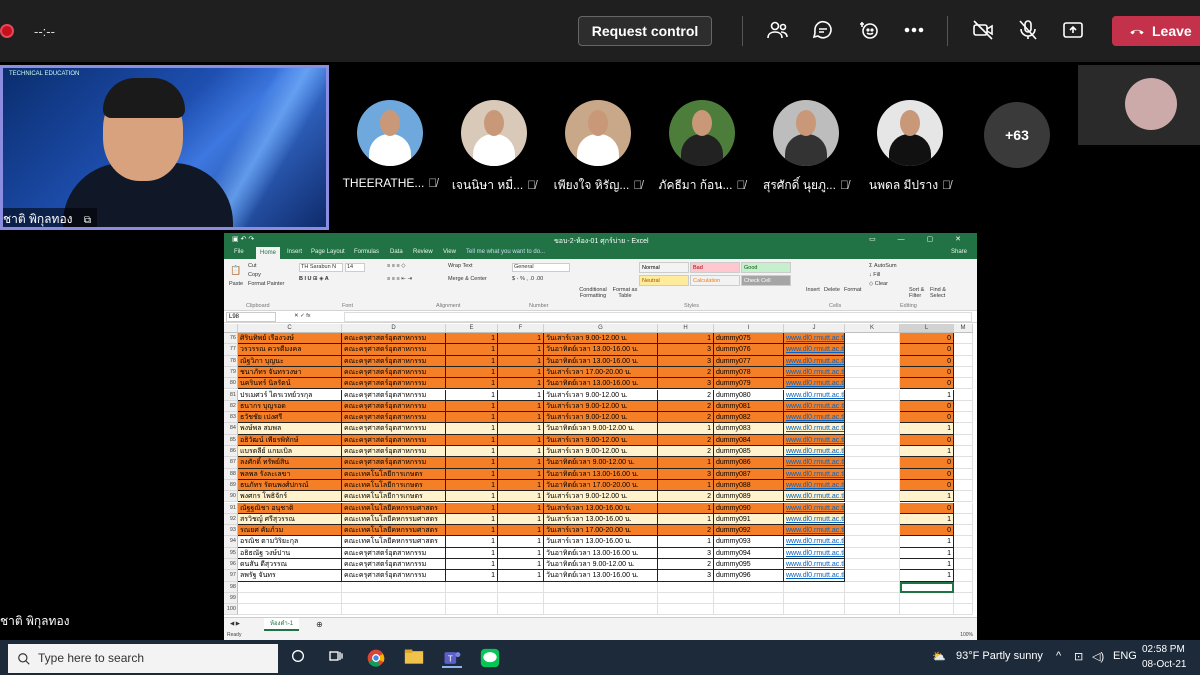 The height and width of the screenshot is (675, 1200). Describe the element at coordinates (878, 284) in the screenshot. I see `clear-button: ◇ Clear` at that location.